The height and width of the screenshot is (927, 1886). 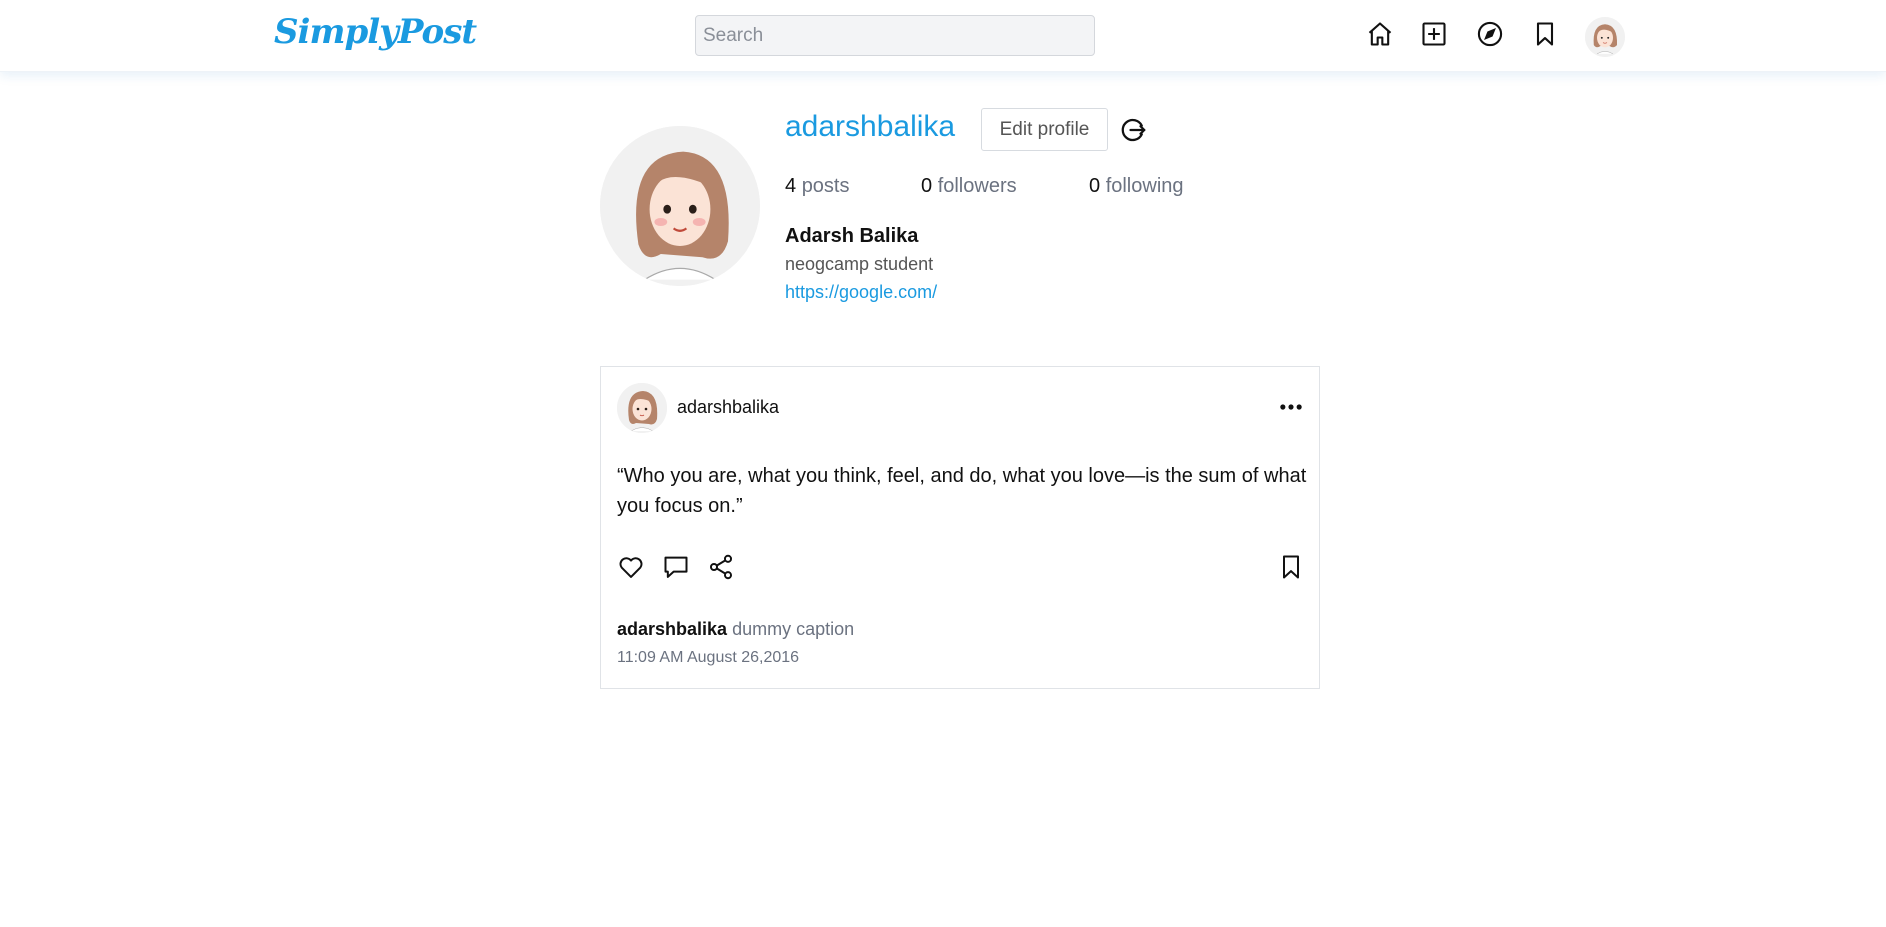 What do you see at coordinates (676, 567) in the screenshot?
I see `comment-icon` at bounding box center [676, 567].